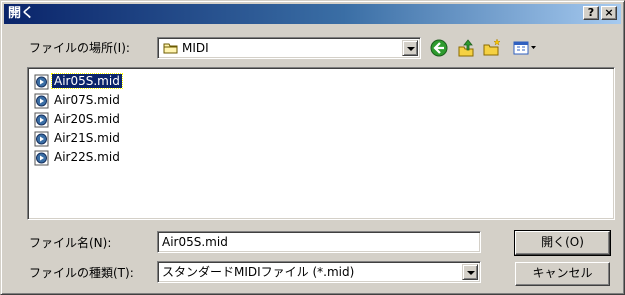 The width and height of the screenshot is (625, 295). I want to click on title-bar: 開く ? ×, so click(312, 14).